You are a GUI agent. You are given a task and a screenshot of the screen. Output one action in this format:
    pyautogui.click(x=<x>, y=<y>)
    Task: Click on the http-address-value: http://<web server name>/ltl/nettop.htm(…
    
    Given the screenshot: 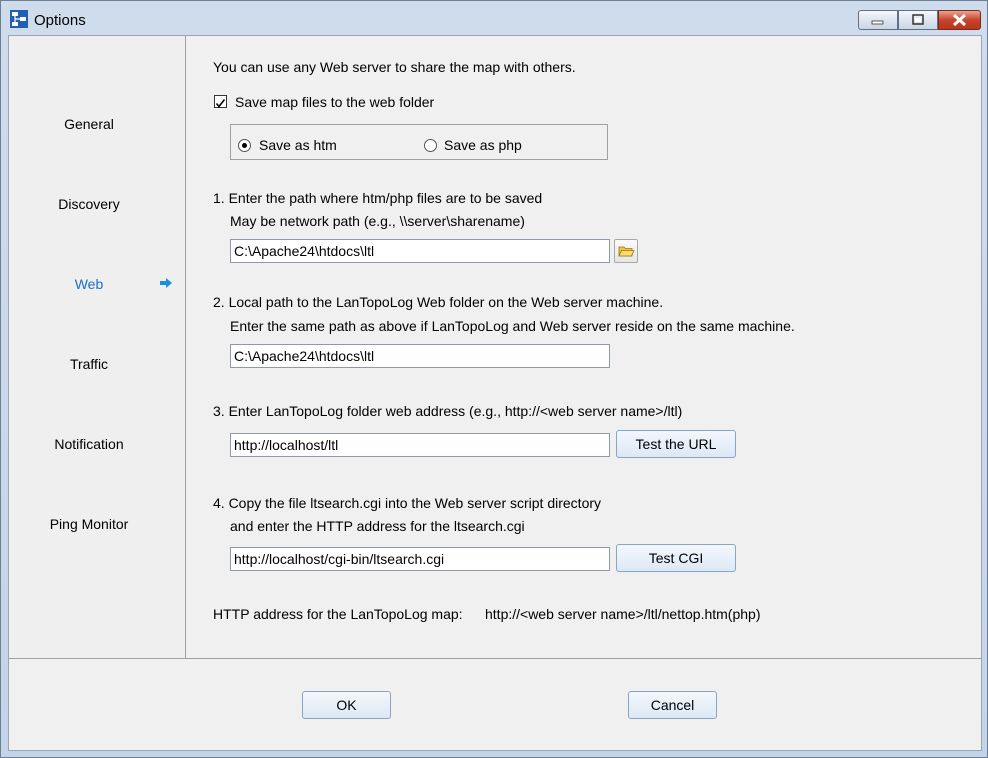 What is the action you would take?
    pyautogui.click(x=623, y=614)
    